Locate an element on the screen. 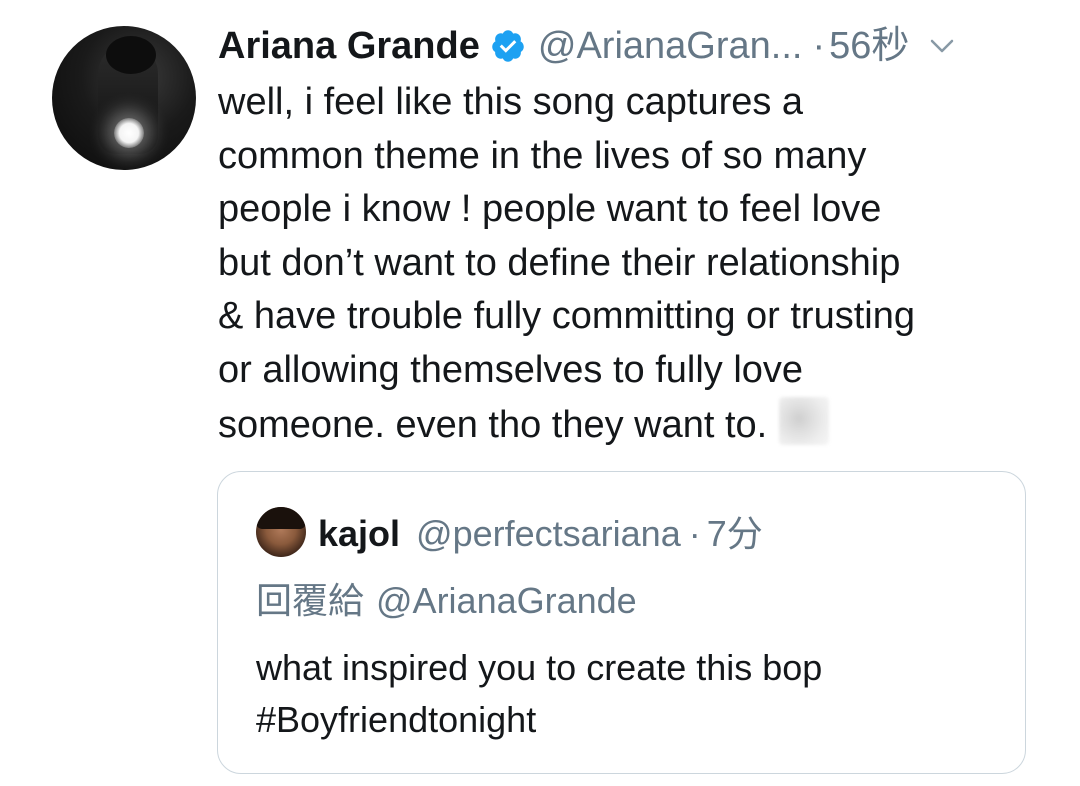 The width and height of the screenshot is (1080, 786). avatar-light-orb is located at coordinates (129, 133).